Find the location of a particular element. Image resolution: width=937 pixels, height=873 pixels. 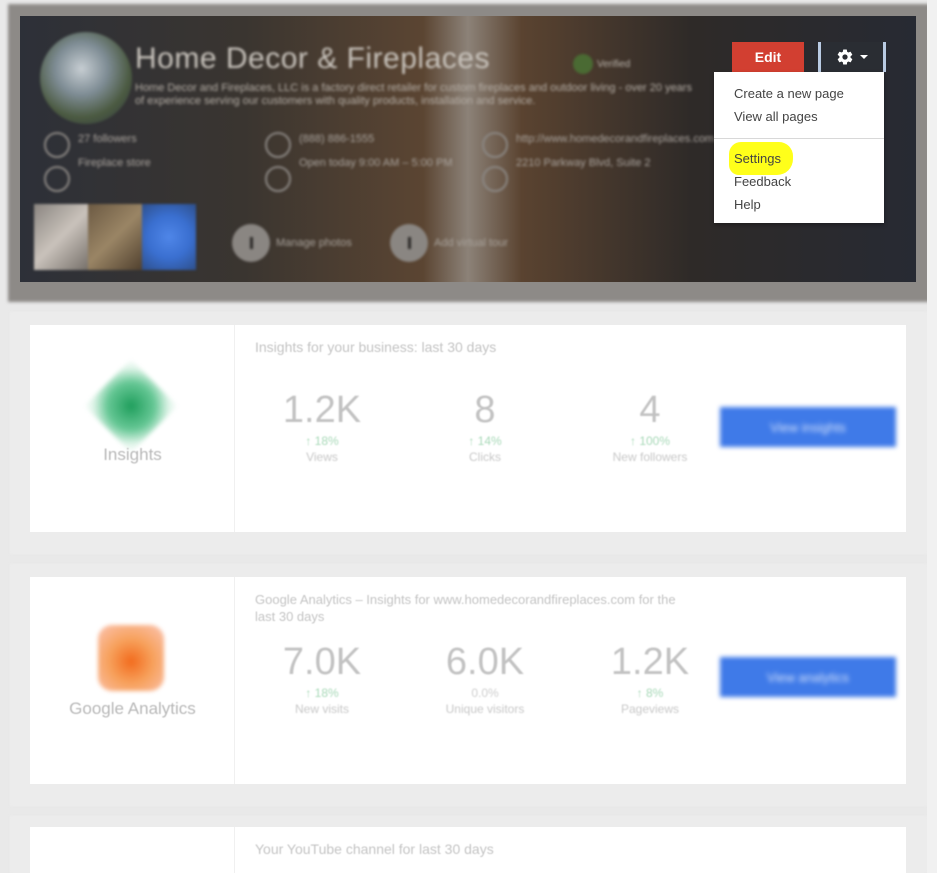

card-brand-label: Insights is located at coordinates (132, 454).